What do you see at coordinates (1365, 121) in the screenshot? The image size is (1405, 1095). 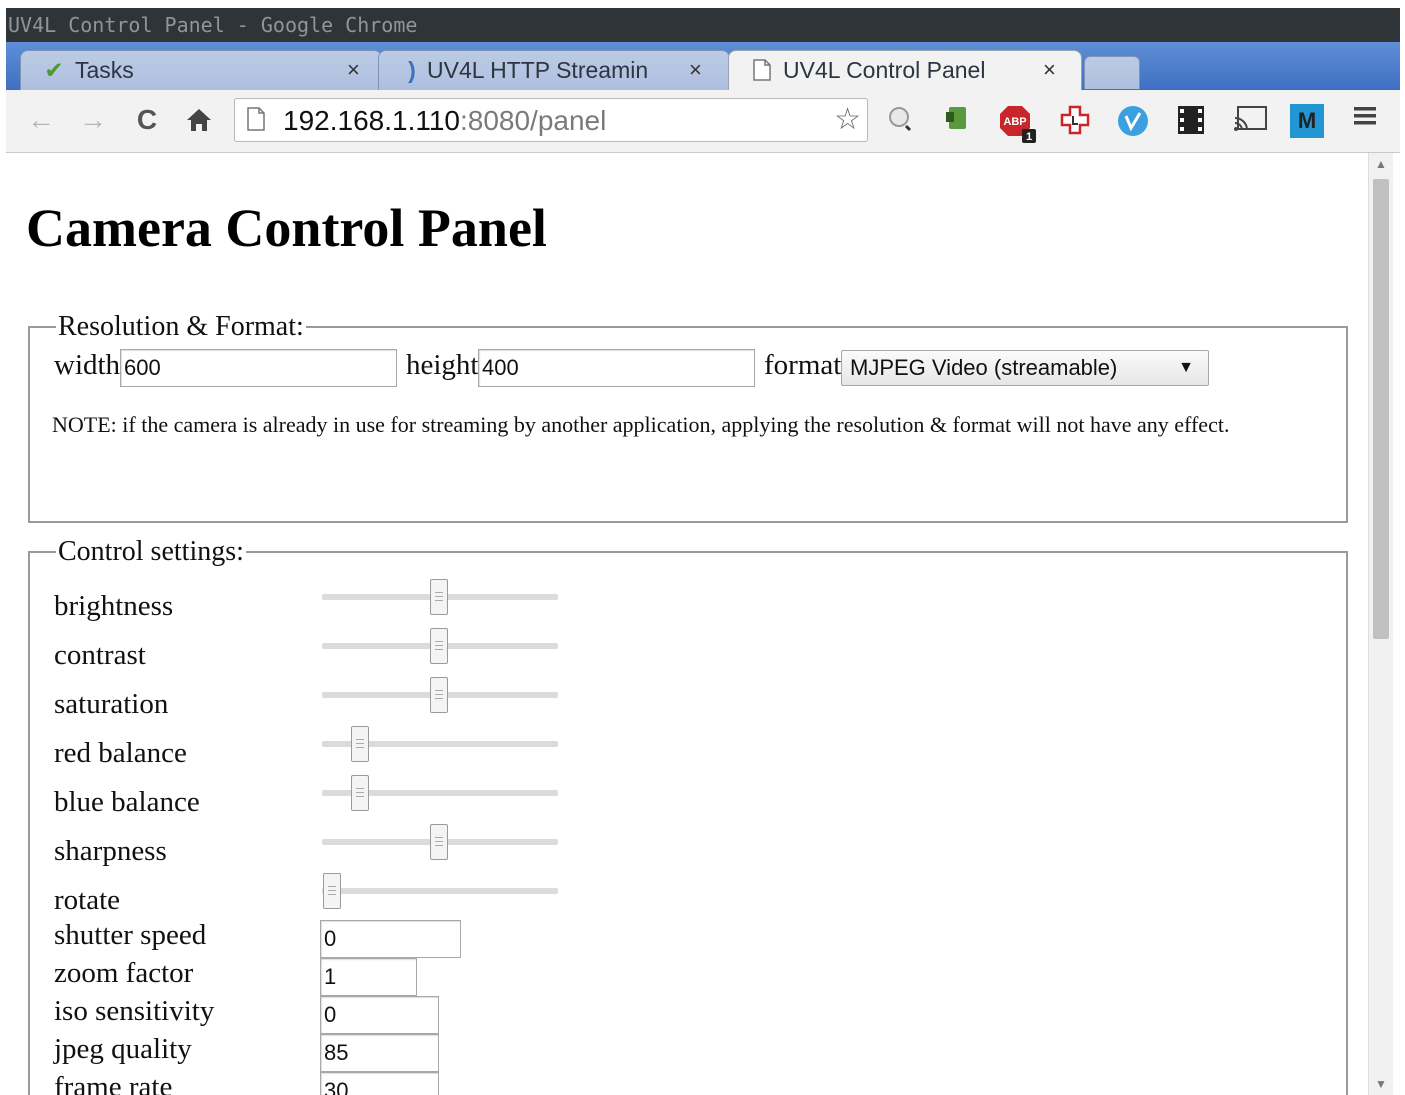 I see `menu-icon` at bounding box center [1365, 121].